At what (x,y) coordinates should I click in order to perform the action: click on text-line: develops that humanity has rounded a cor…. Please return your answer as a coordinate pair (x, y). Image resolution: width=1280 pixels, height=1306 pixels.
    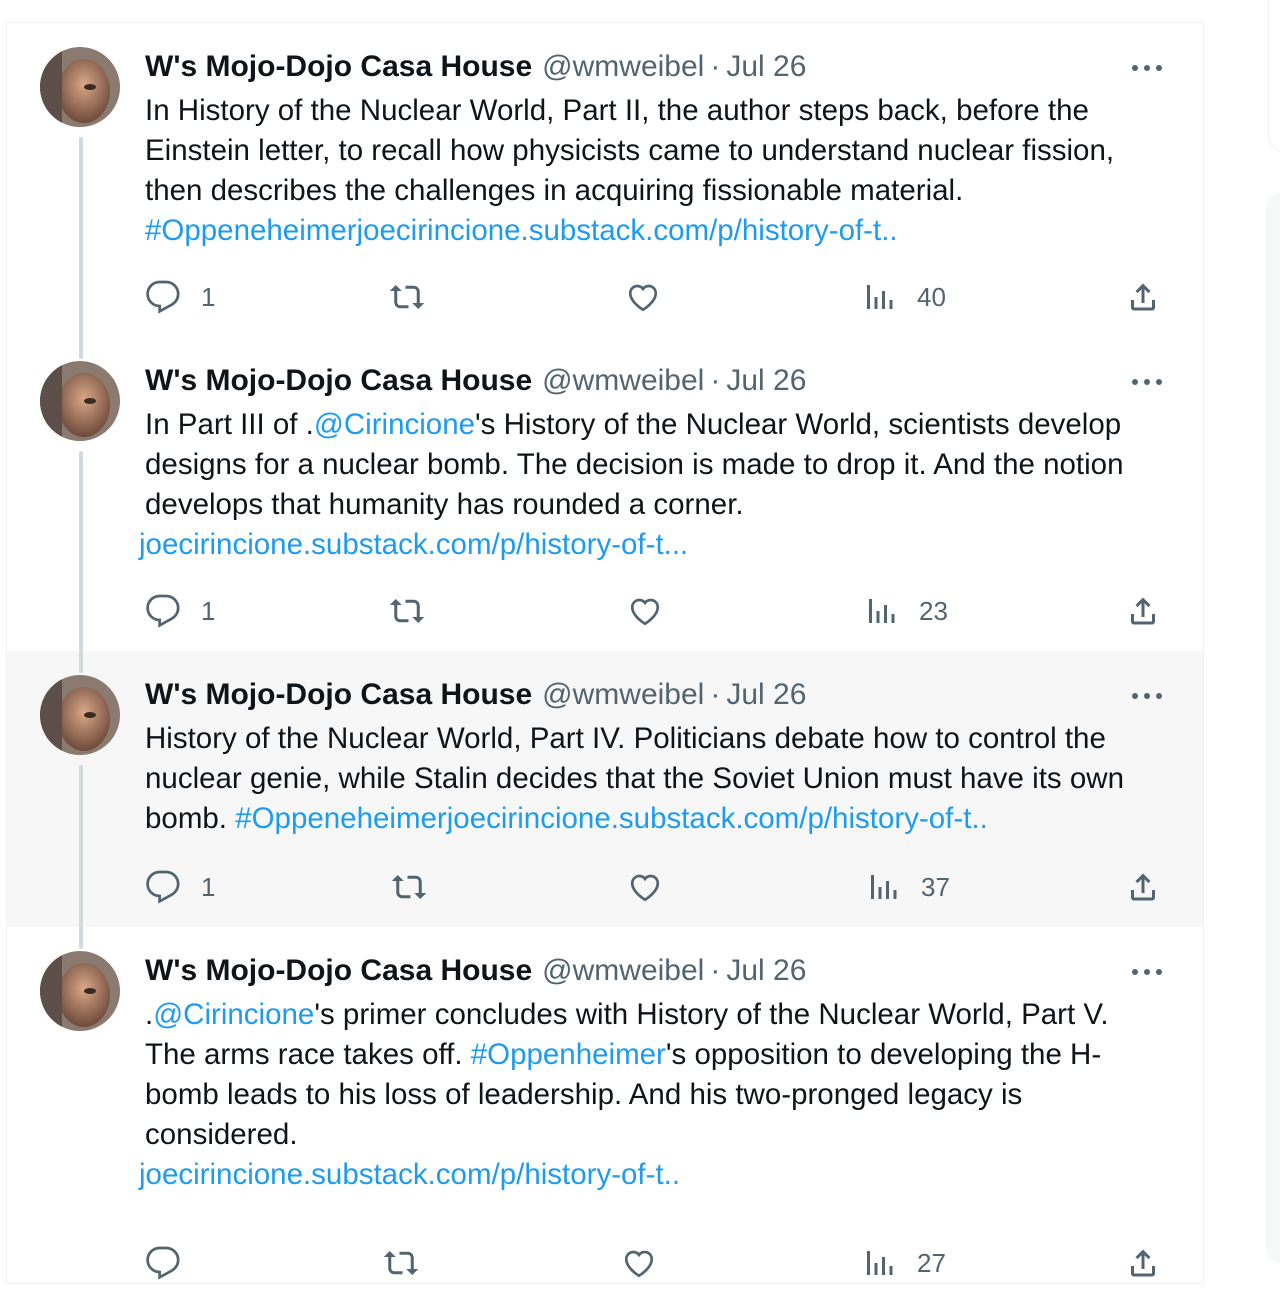
    Looking at the image, I should click on (444, 504).